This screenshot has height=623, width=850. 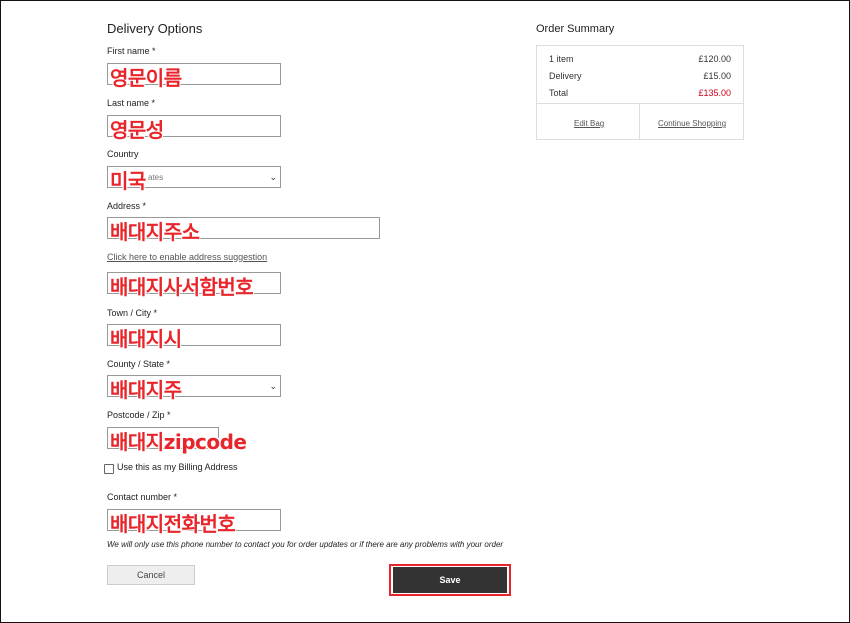 What do you see at coordinates (714, 93) in the screenshot?
I see `summary-total-value: £135.00` at bounding box center [714, 93].